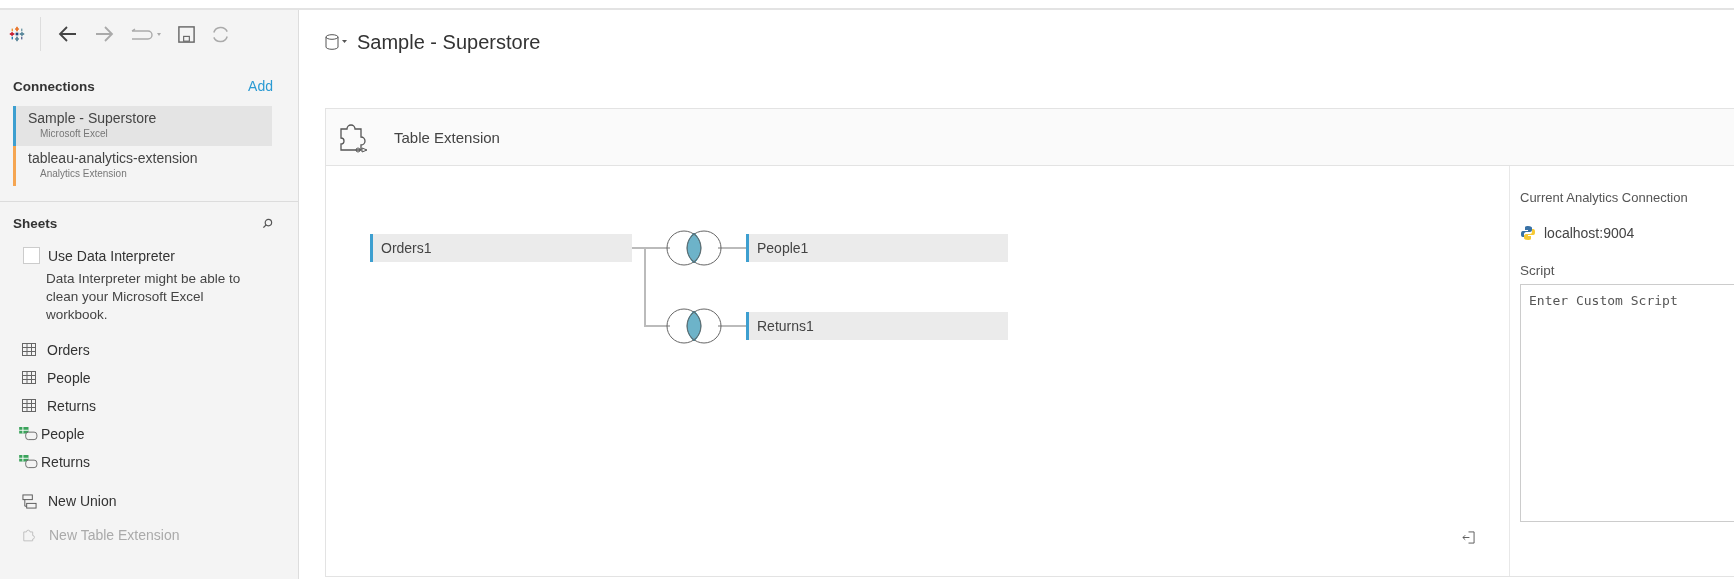 The height and width of the screenshot is (581, 1734). I want to click on table-node: Orders1, so click(501, 248).